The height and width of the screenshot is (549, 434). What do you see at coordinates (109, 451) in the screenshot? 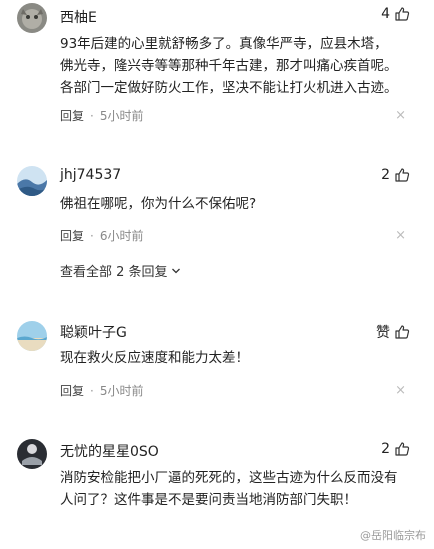
I see `username: 无忧的星星0SO` at bounding box center [109, 451].